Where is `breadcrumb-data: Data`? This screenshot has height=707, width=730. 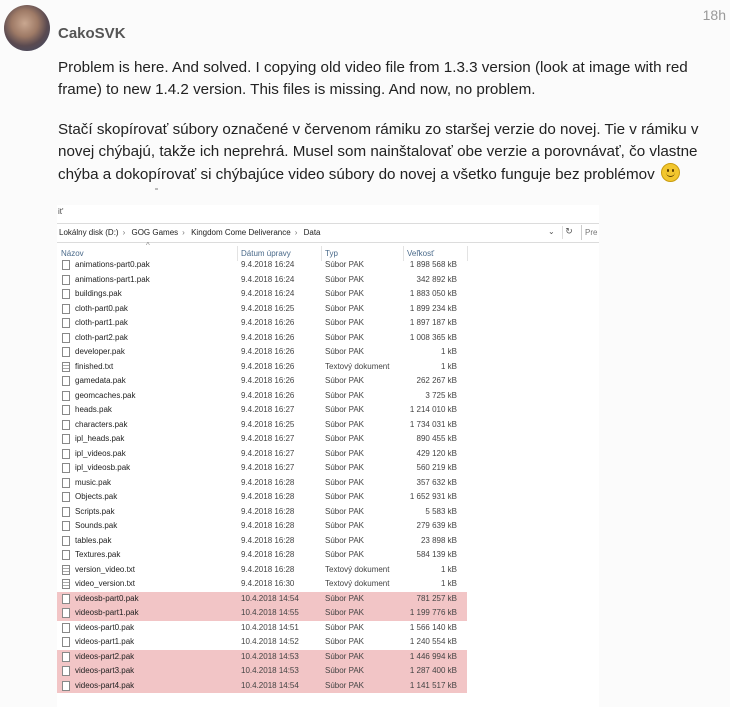
breadcrumb-data: Data is located at coordinates (312, 232).